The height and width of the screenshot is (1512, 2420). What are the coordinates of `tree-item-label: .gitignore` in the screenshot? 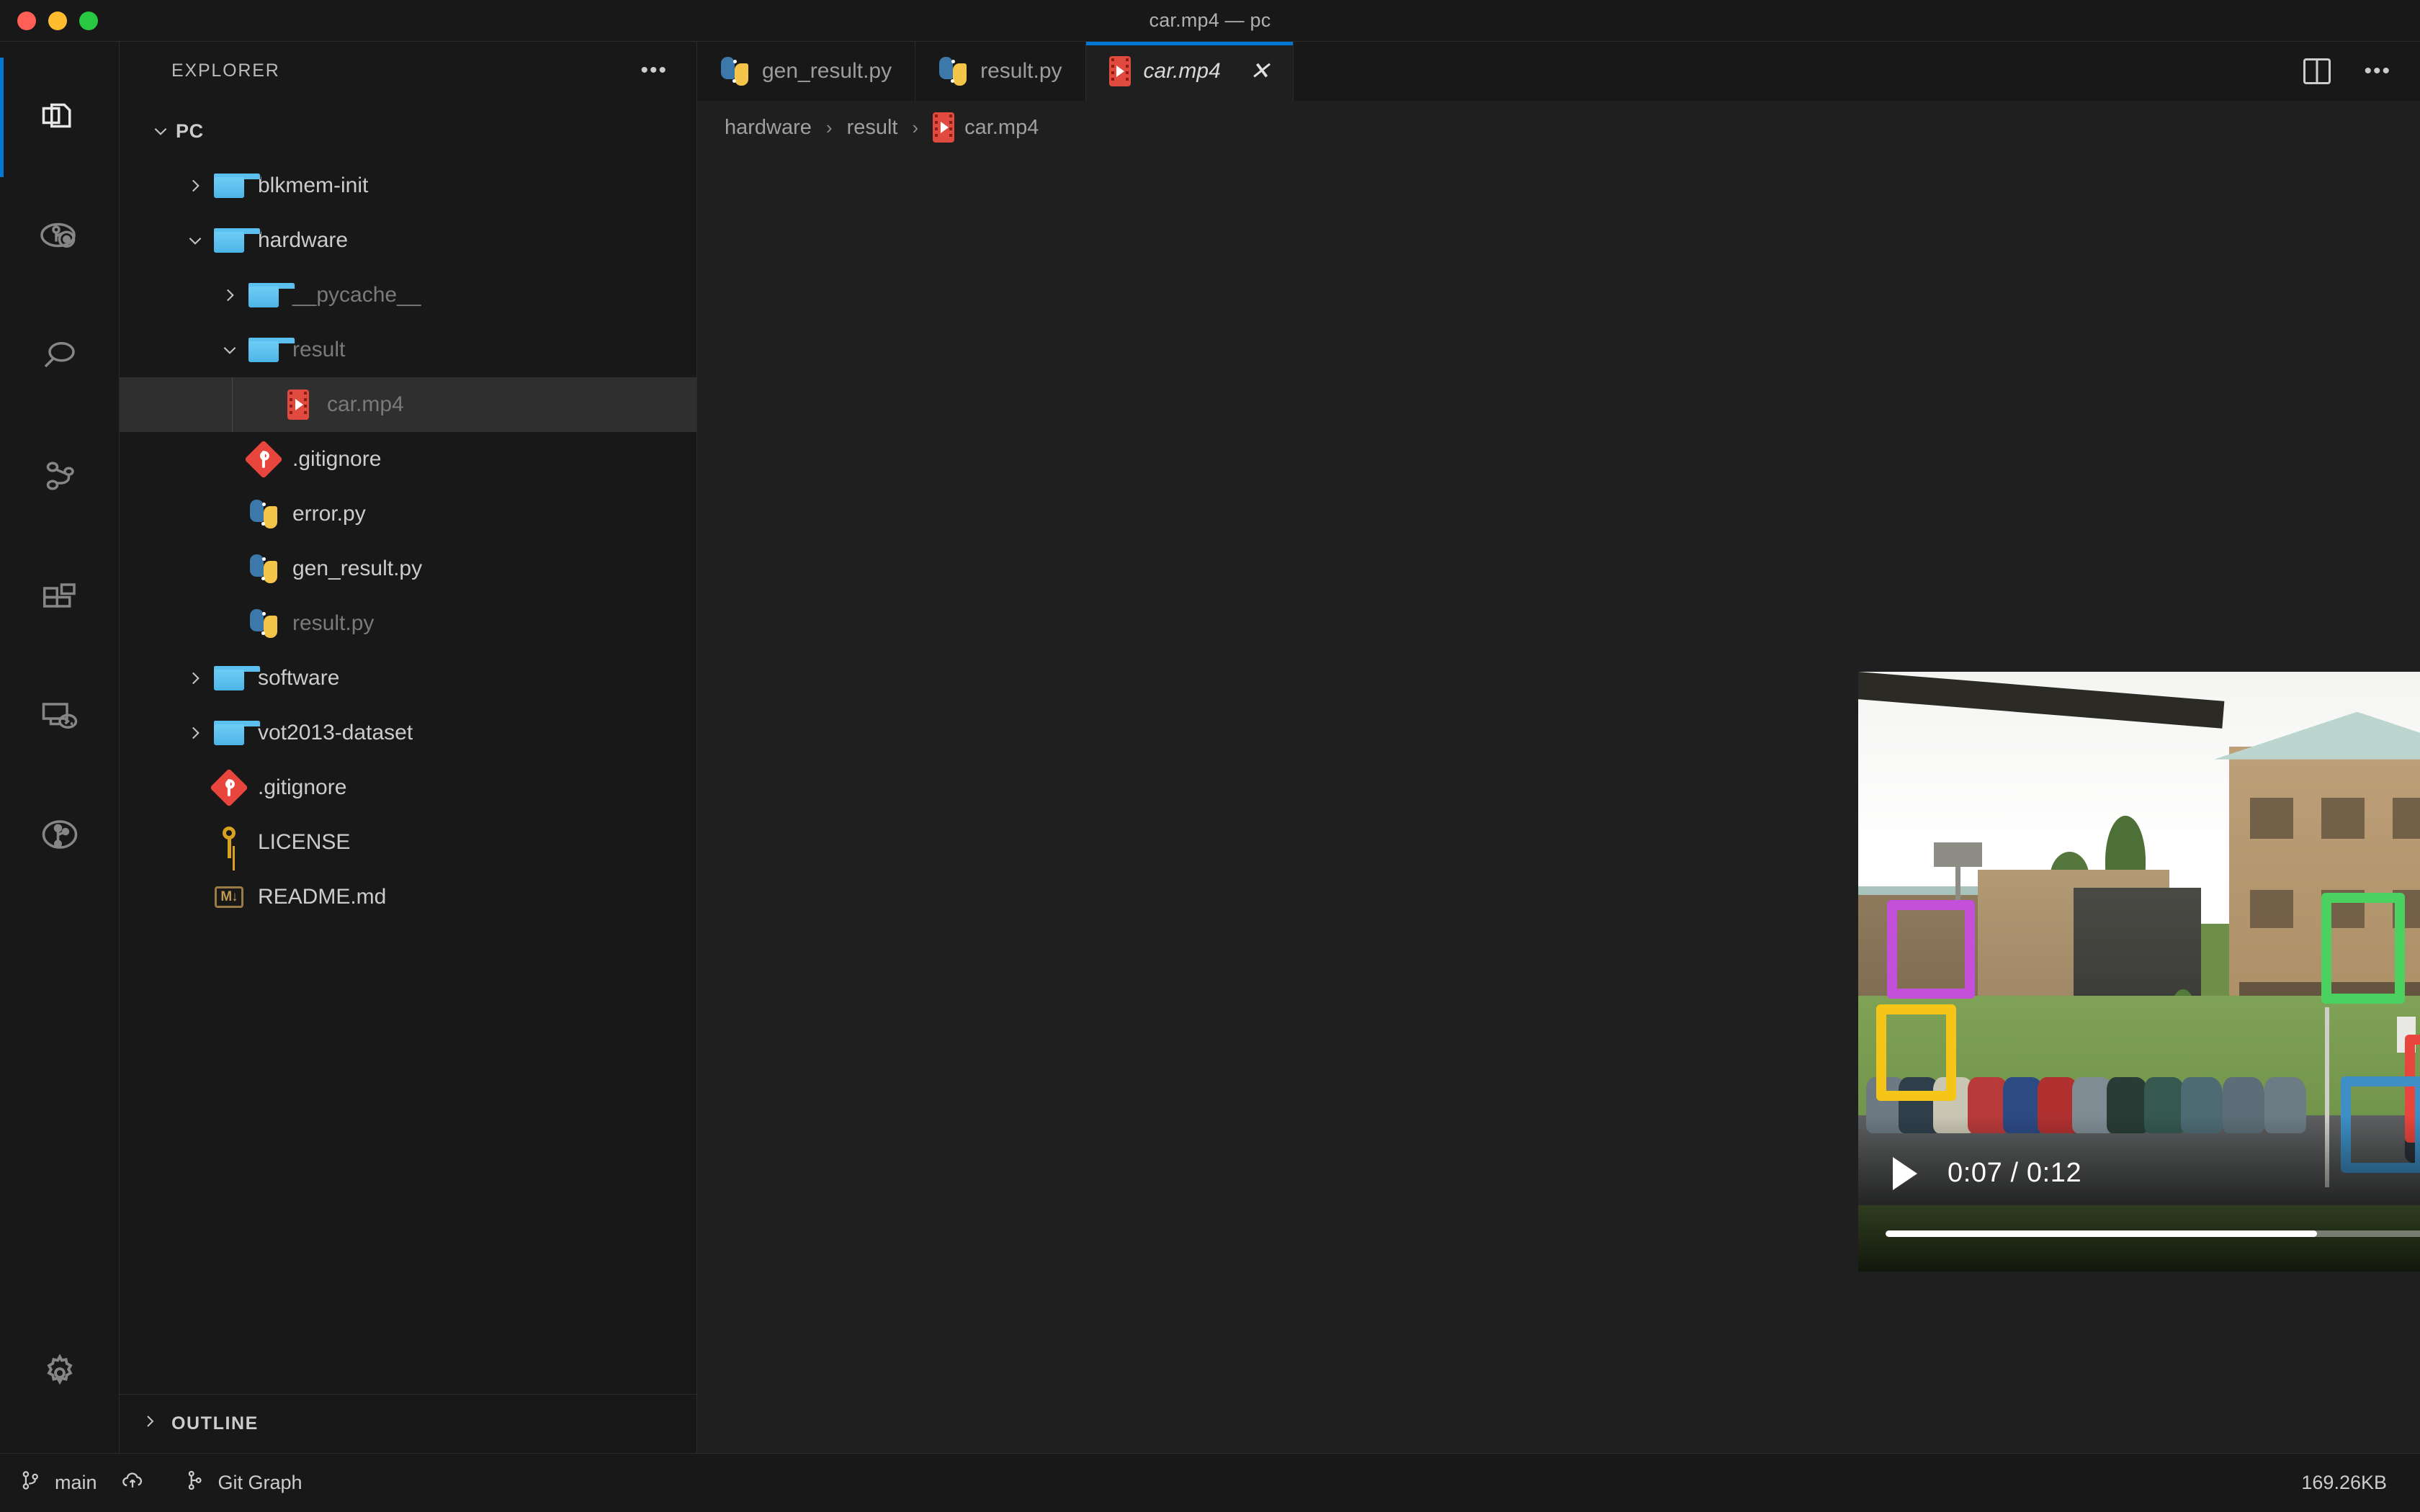 It's located at (302, 787).